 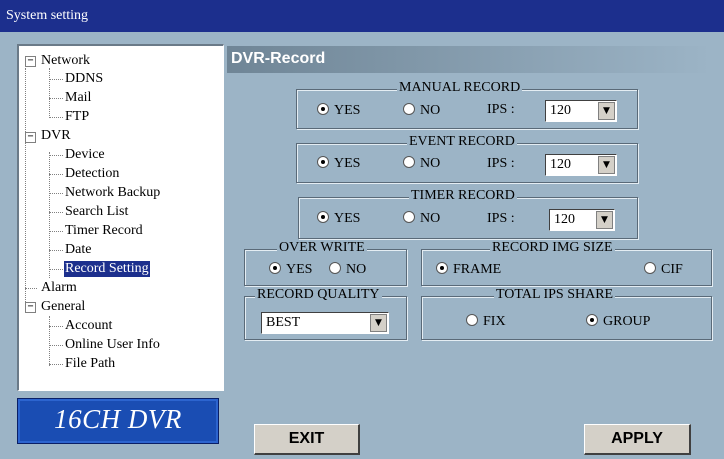 I want to click on tree-item-dvr: DVR, so click(x=56, y=136).